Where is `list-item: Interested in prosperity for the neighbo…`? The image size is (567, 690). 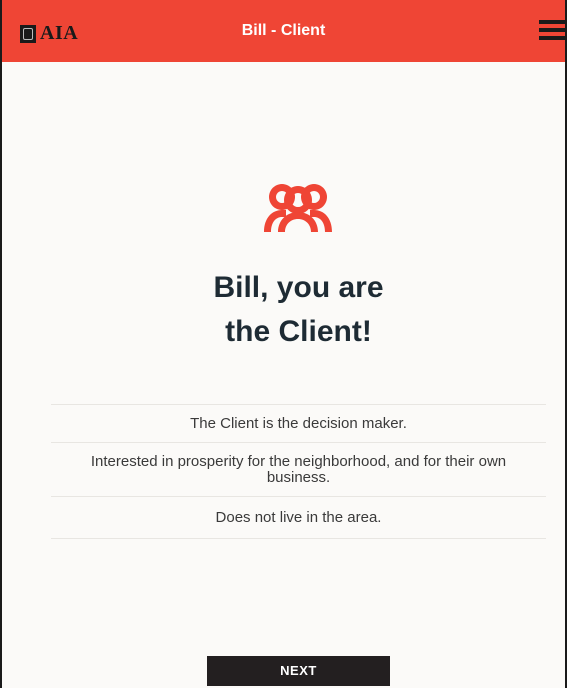 list-item: Interested in prosperity for the neighbo… is located at coordinates (298, 469).